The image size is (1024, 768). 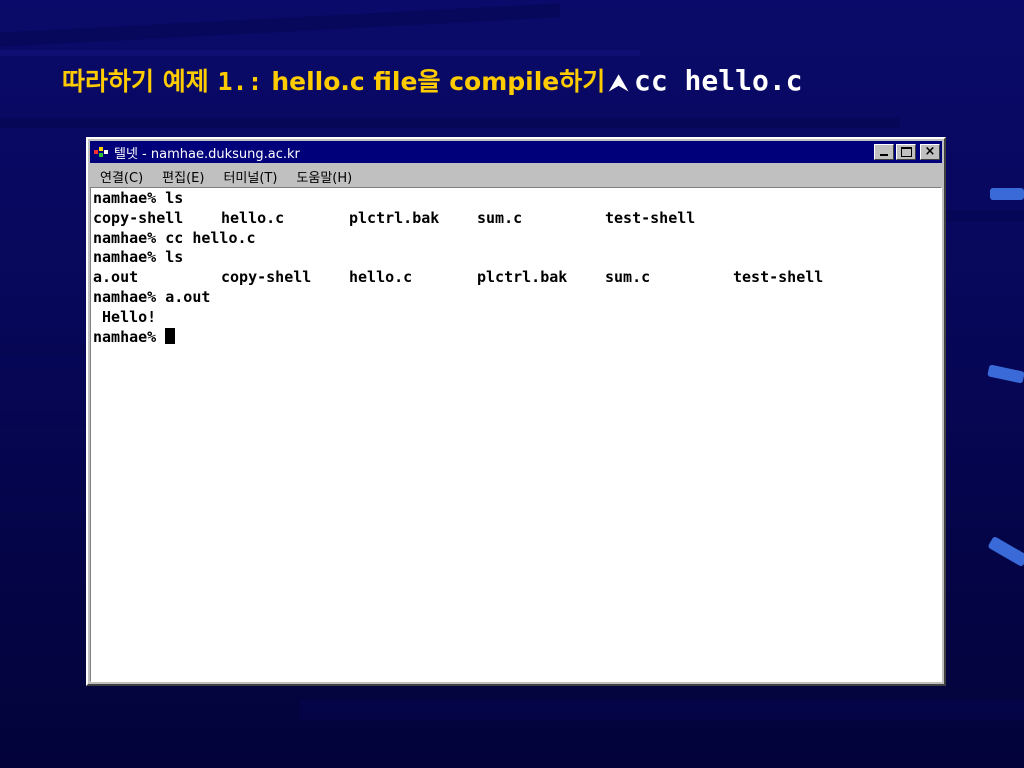 I want to click on shell-command: a.out, so click(x=183, y=296).